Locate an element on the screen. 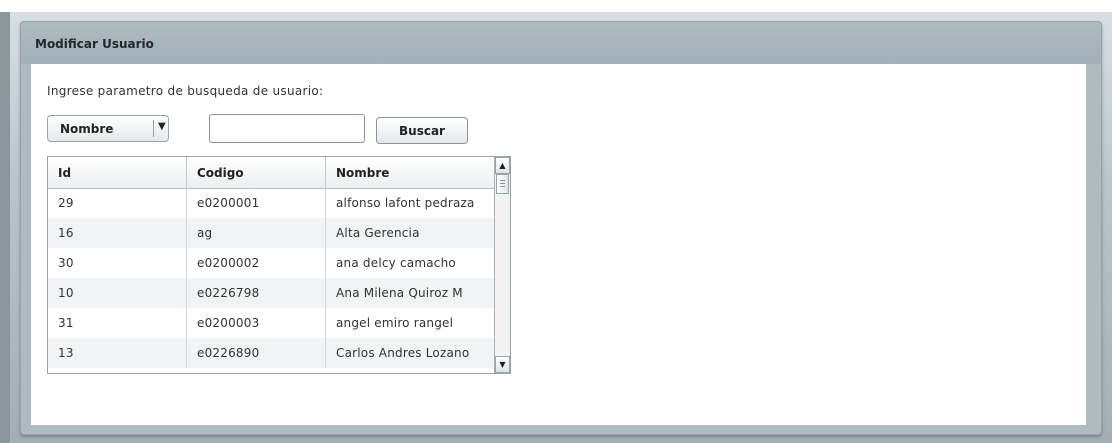  cell-codigo: e0226890 is located at coordinates (256, 353).